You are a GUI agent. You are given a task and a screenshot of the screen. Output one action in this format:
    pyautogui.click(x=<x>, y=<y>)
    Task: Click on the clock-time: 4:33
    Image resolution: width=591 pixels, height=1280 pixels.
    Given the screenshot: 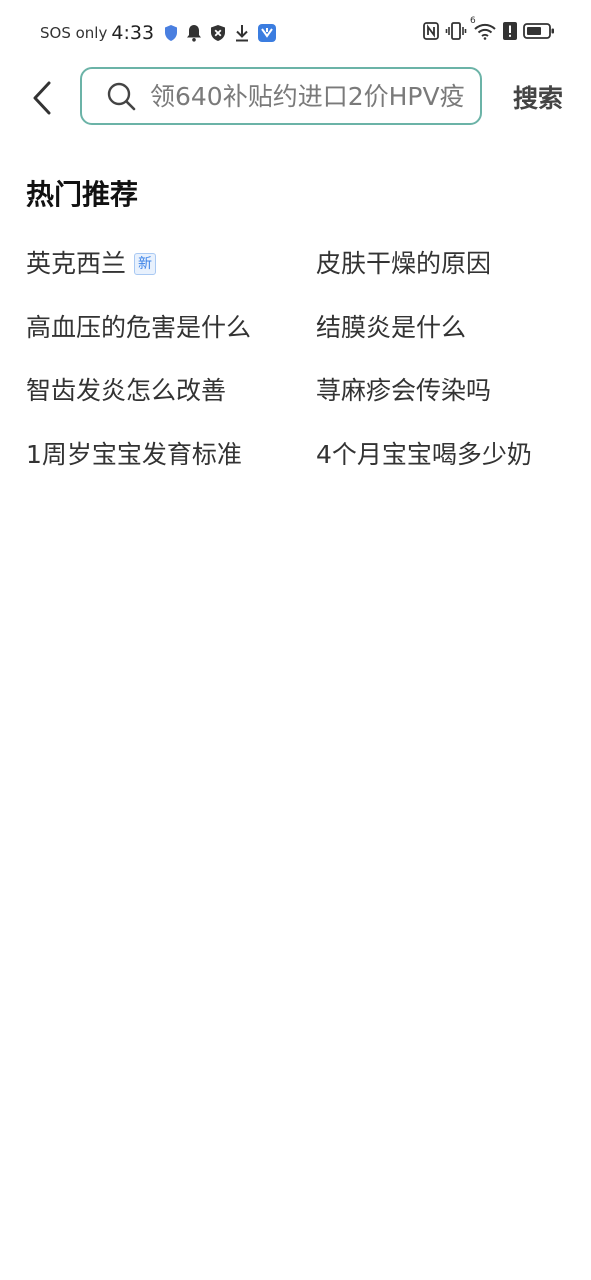 What is the action you would take?
    pyautogui.click(x=133, y=33)
    